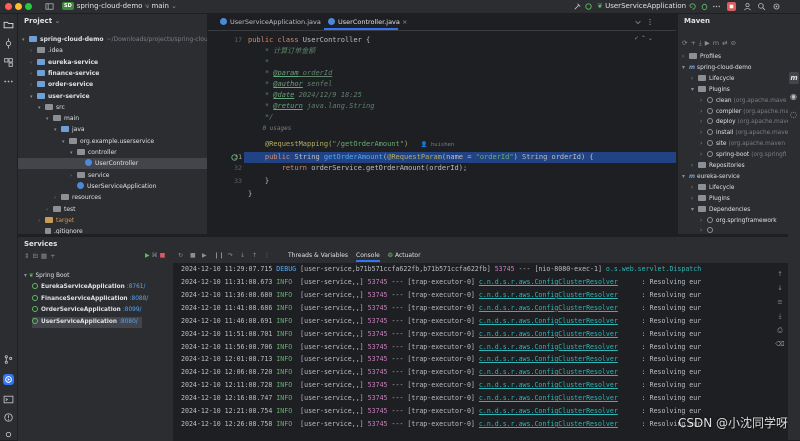 The height and width of the screenshot is (441, 800). What do you see at coordinates (54, 256) in the screenshot?
I see `add-service-icon: +` at bounding box center [54, 256].